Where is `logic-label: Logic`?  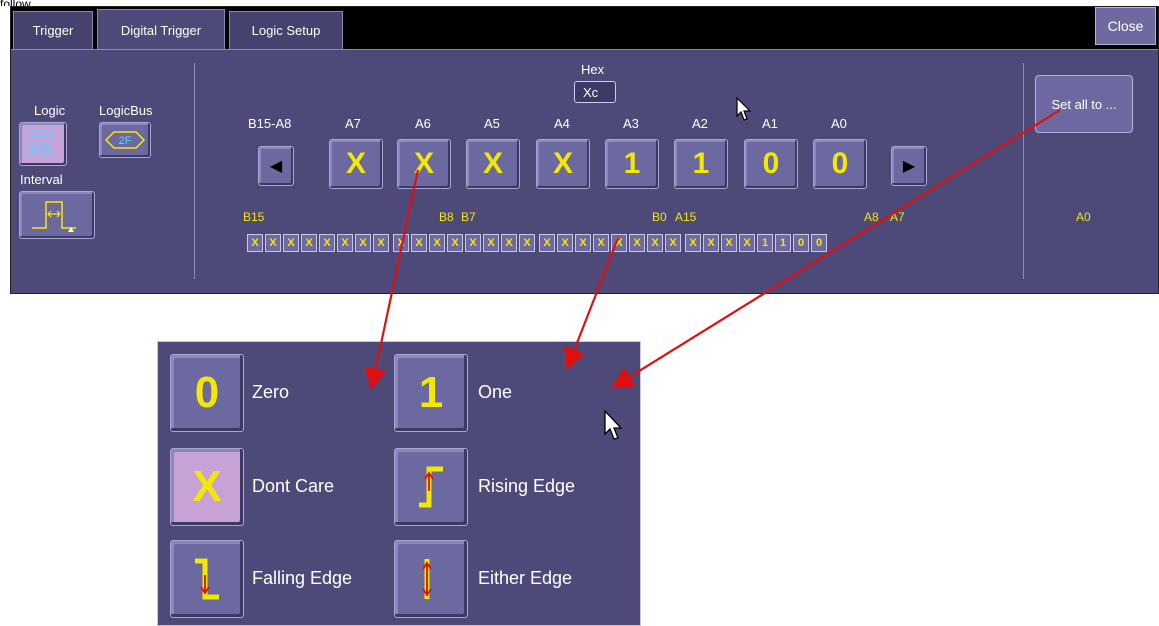
logic-label: Logic is located at coordinates (50, 110).